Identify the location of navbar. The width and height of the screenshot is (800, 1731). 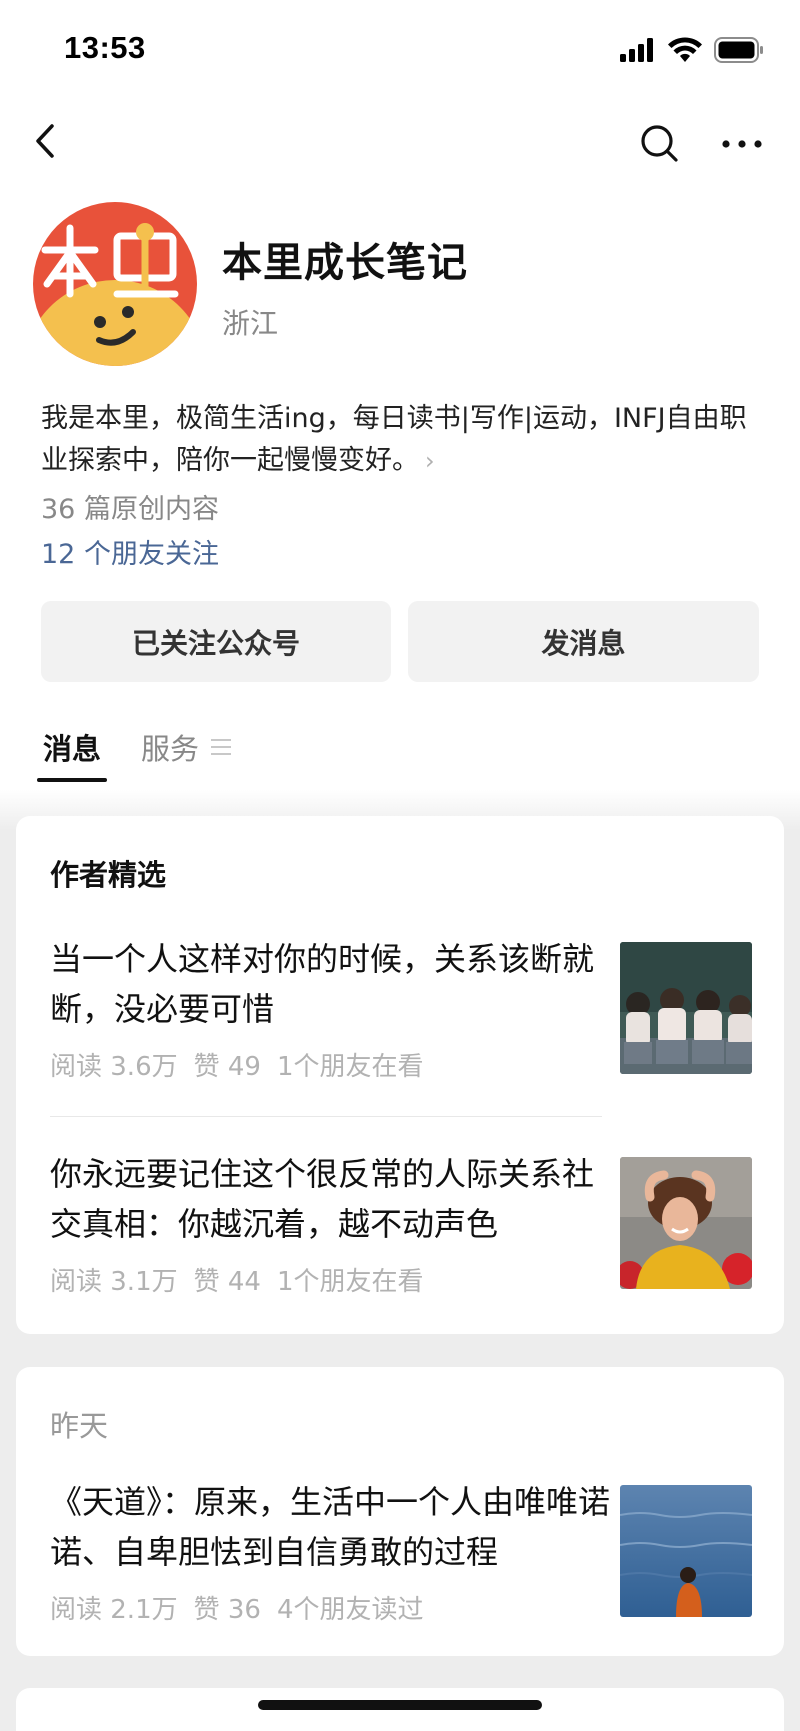
(400, 142).